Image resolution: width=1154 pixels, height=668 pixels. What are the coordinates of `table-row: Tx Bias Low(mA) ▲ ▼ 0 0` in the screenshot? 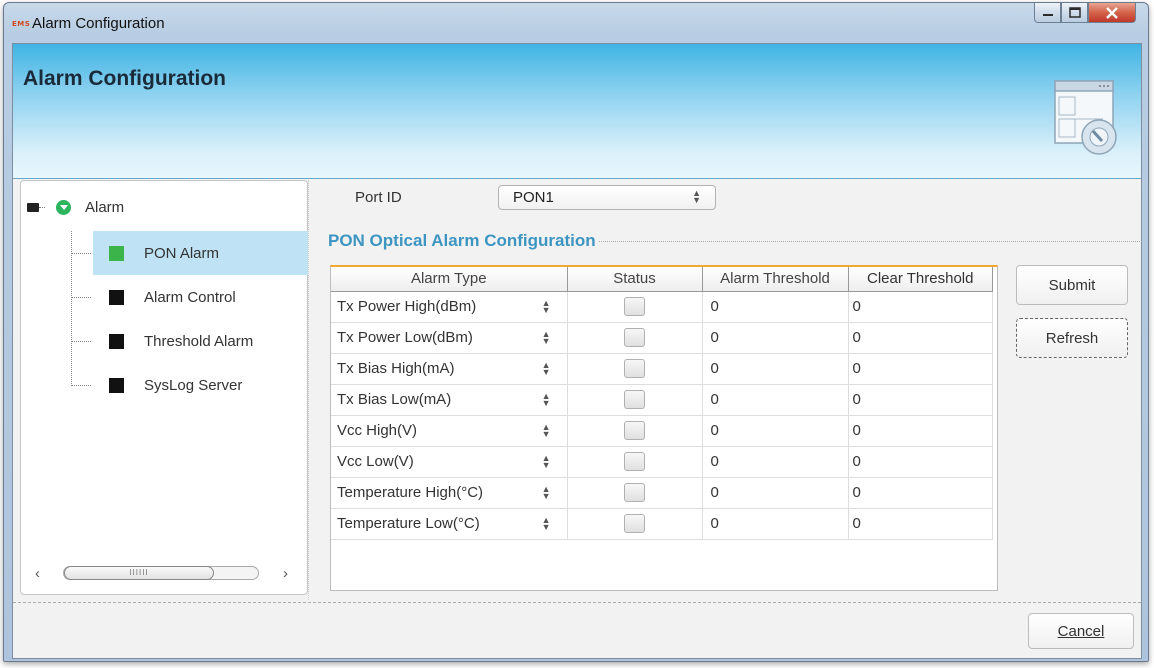 It's located at (662, 400).